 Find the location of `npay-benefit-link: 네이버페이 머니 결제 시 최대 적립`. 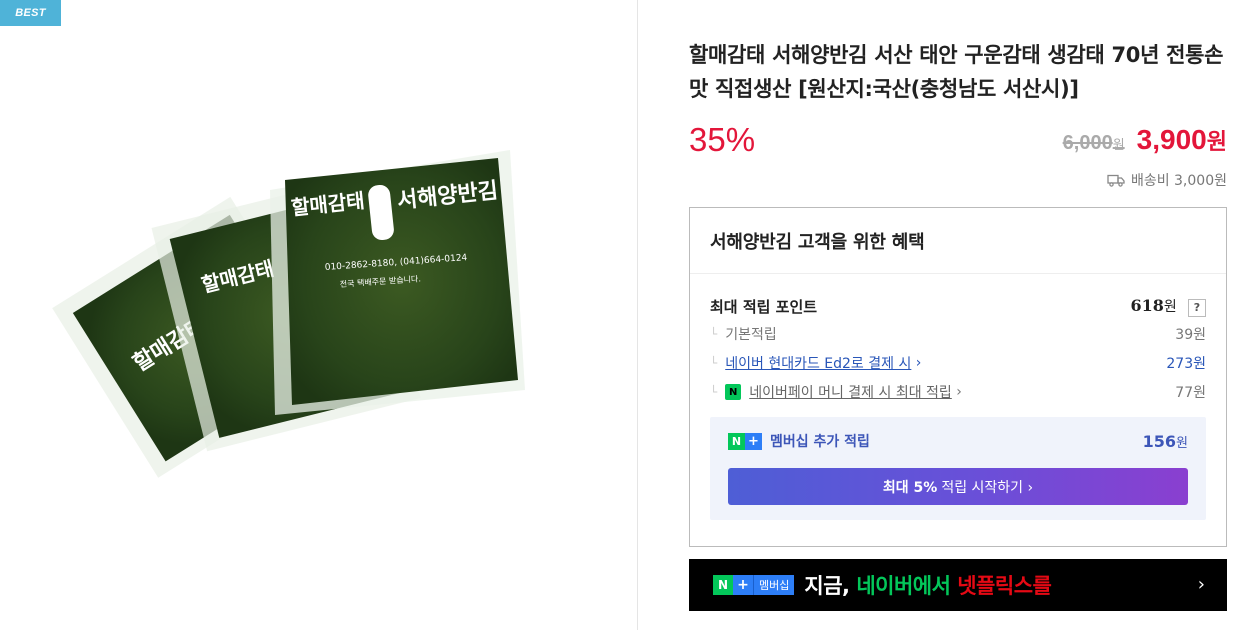

npay-benefit-link: 네이버페이 머니 결제 시 최대 적립 is located at coordinates (850, 392).